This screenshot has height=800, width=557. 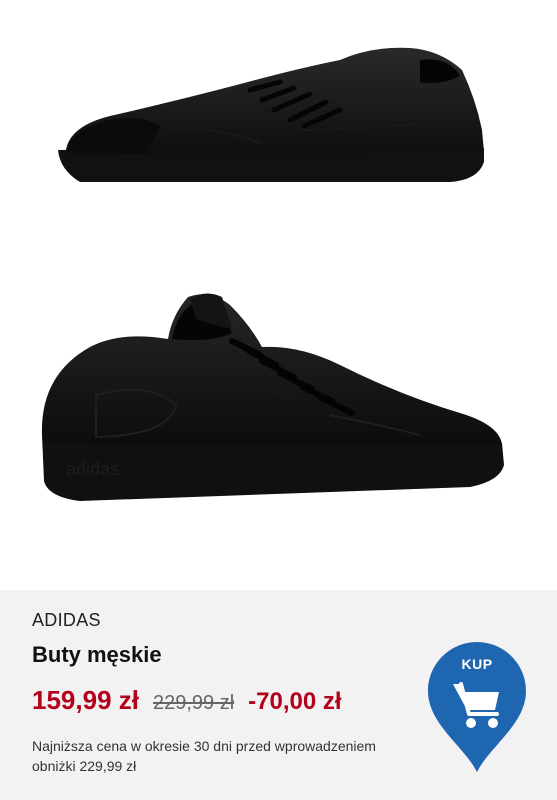 What do you see at coordinates (85, 700) in the screenshot?
I see `current-price: 159,99 zł` at bounding box center [85, 700].